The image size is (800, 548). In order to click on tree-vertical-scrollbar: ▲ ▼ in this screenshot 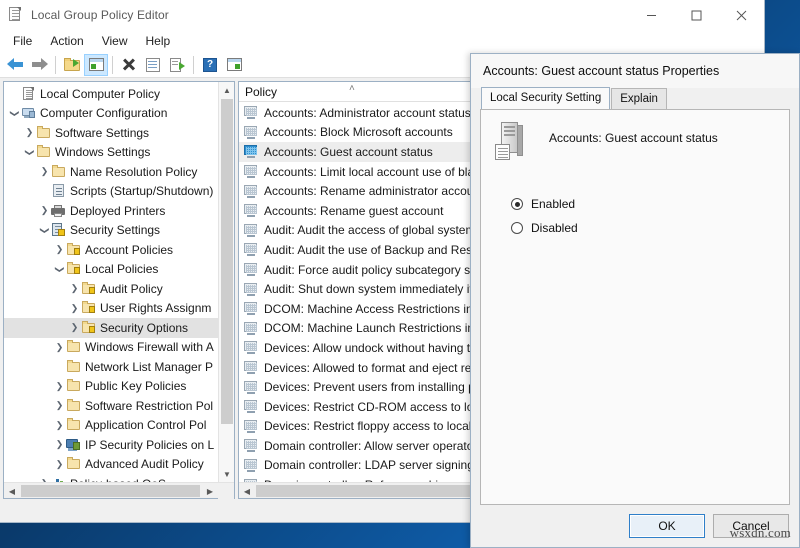, I will do `click(226, 282)`.